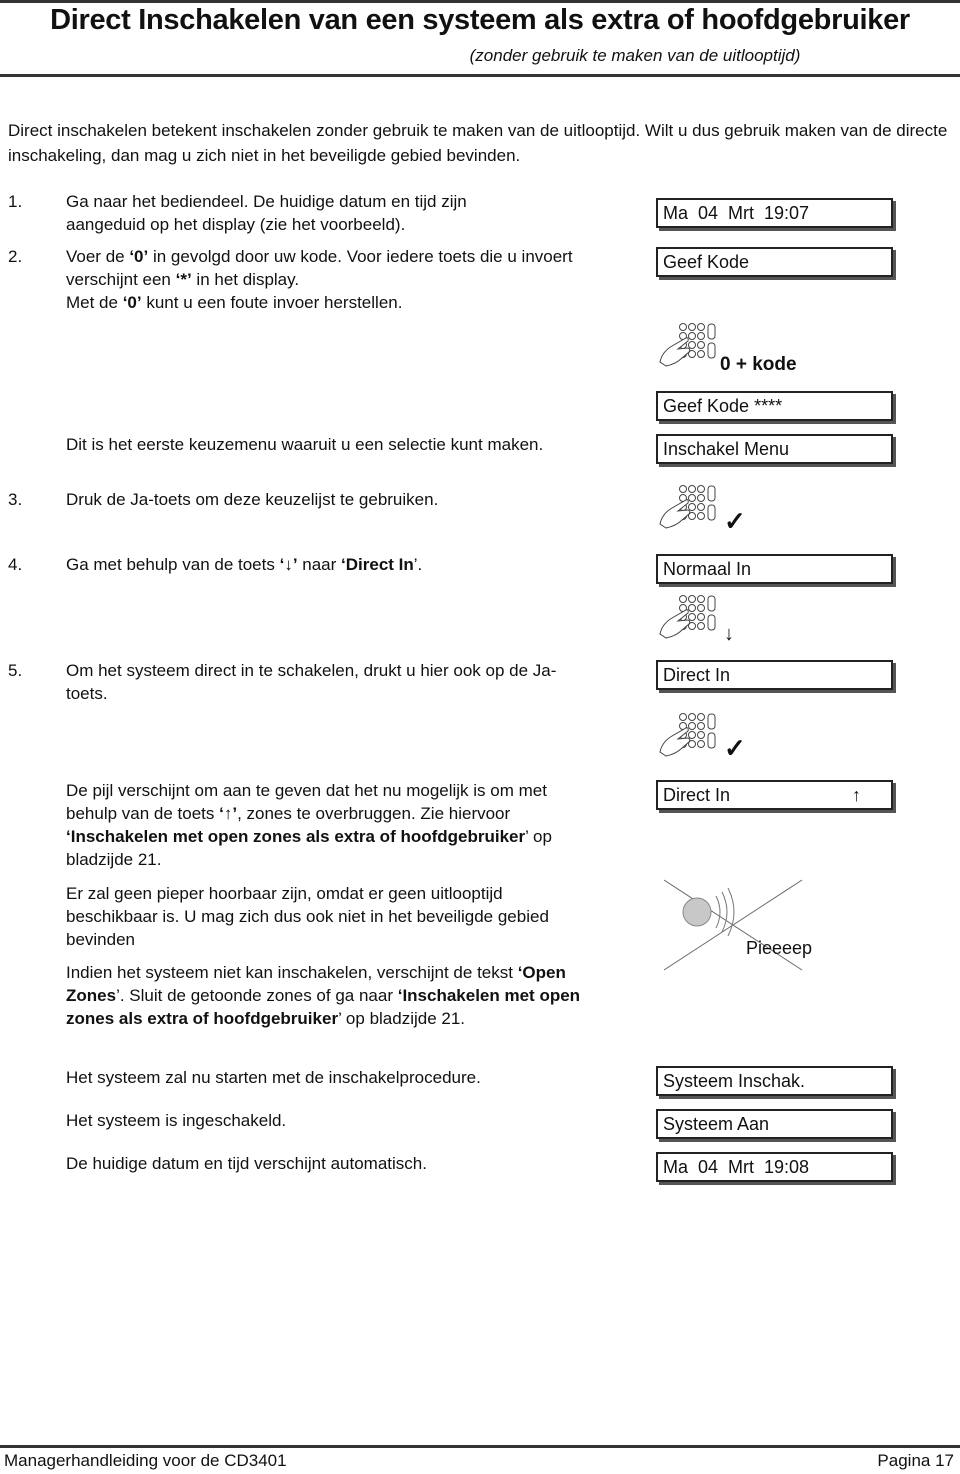 This screenshot has height=1474, width=960. I want to click on display-geef-kode-stars: Geef Kode ****, so click(774, 406).